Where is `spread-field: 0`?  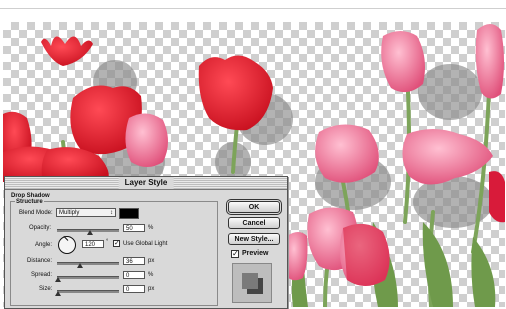
spread-field: 0 is located at coordinates (134, 275).